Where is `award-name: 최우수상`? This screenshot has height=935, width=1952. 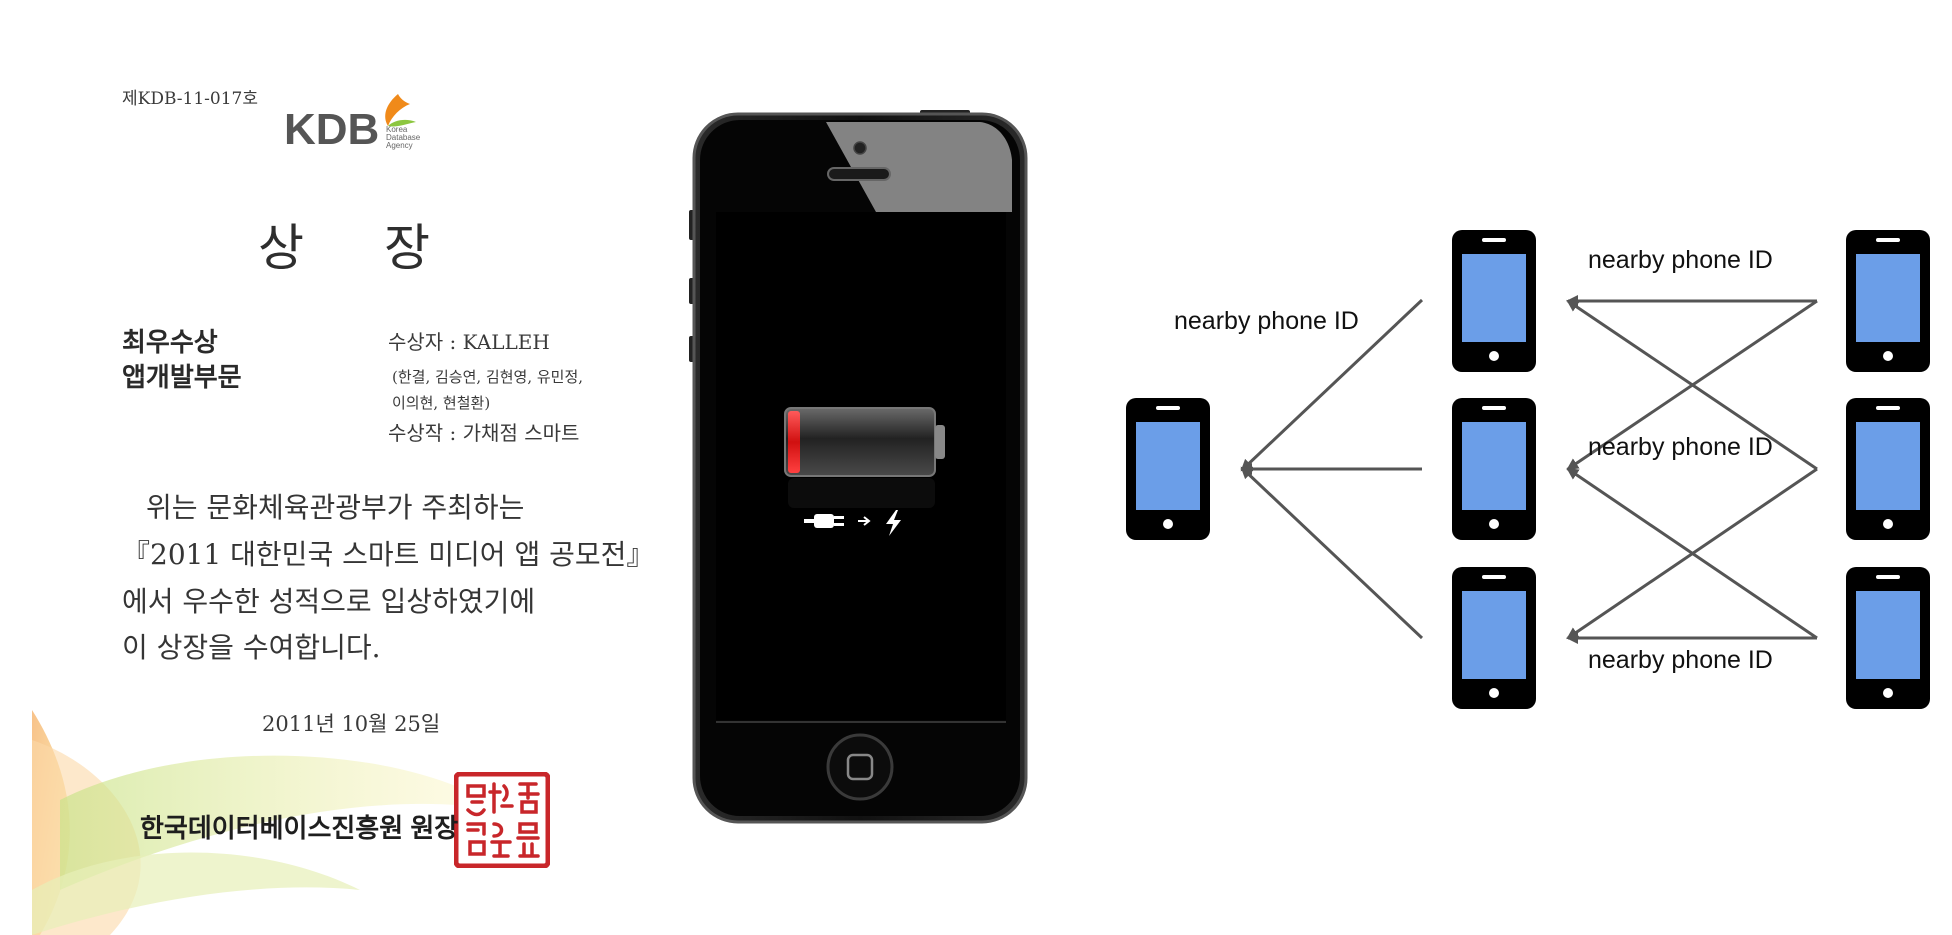
award-name: 최우수상 is located at coordinates (170, 342).